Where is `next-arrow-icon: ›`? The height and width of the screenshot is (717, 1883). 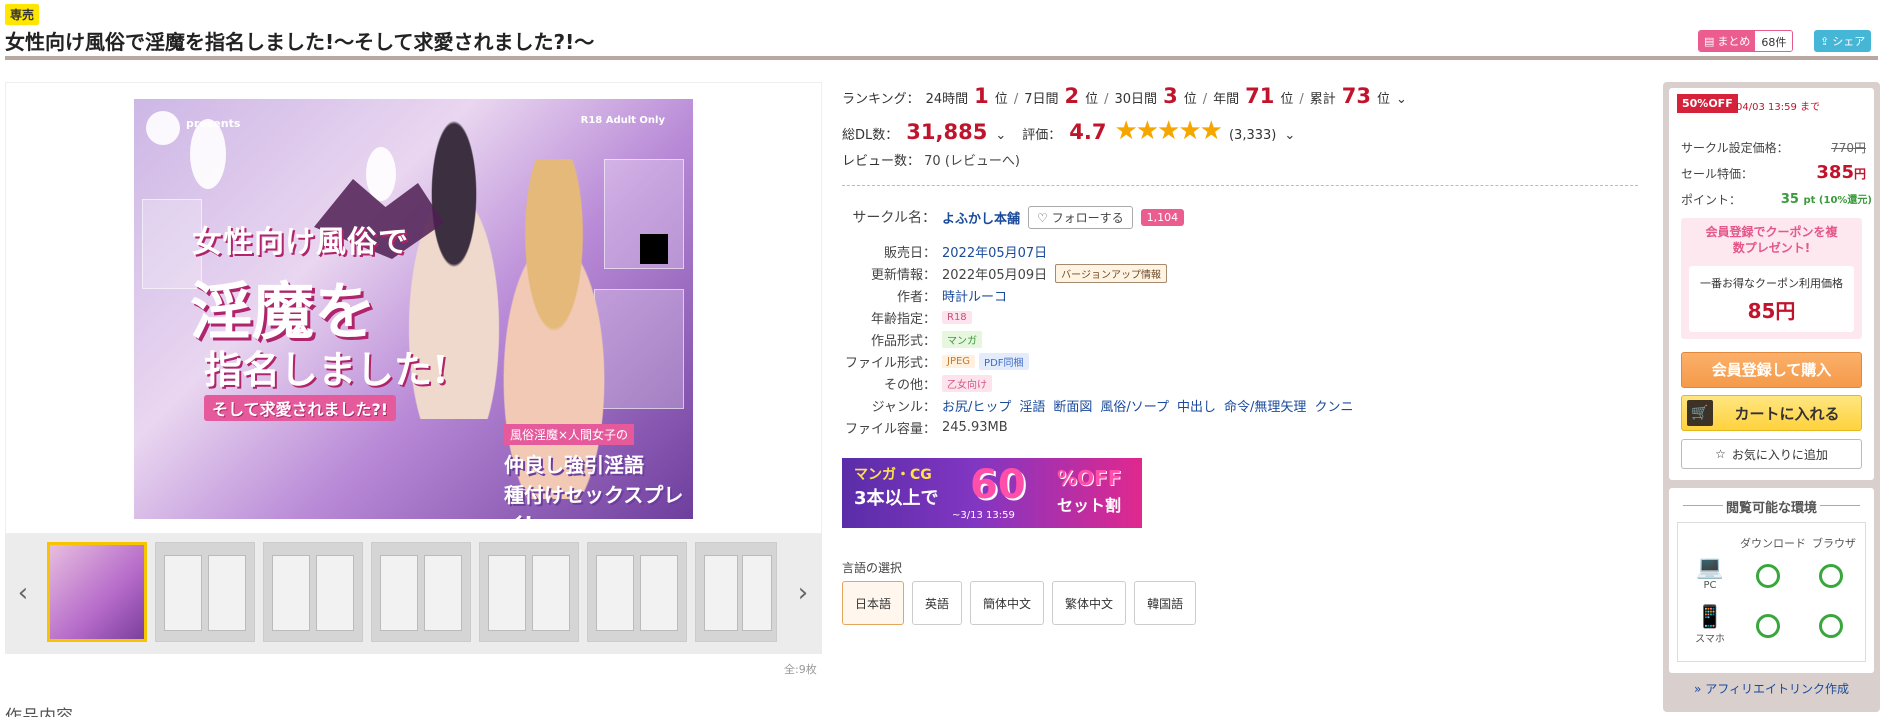 next-arrow-icon: › is located at coordinates (803, 593).